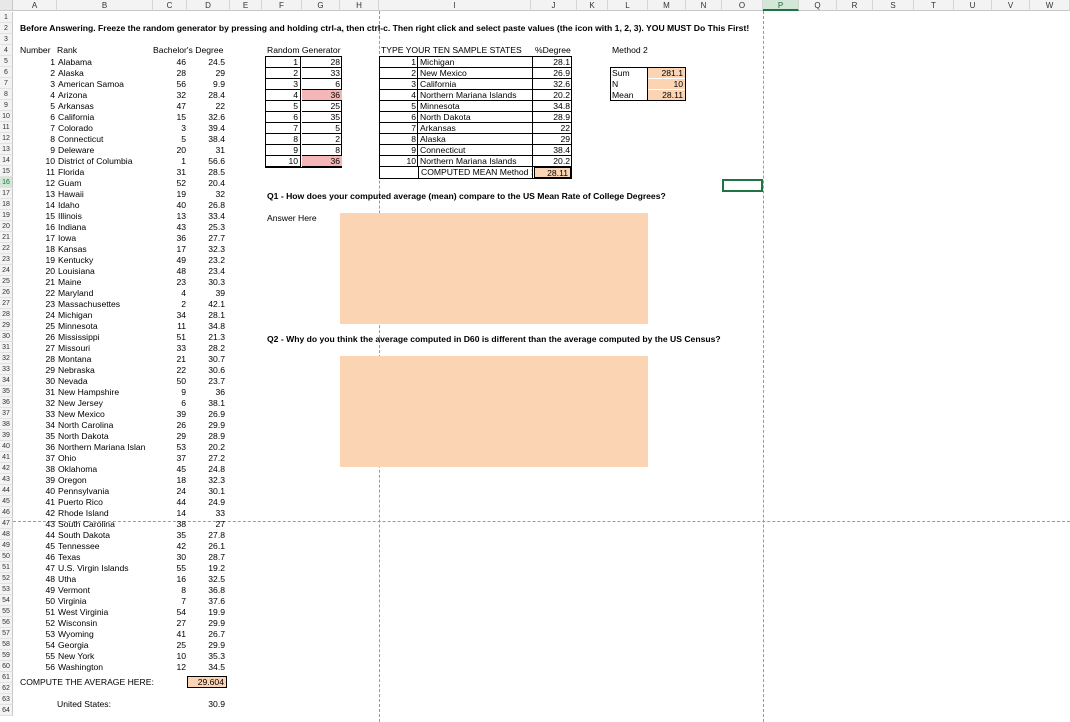 The width and height of the screenshot is (1070, 722). I want to click on column-header: U, so click(973, 5).